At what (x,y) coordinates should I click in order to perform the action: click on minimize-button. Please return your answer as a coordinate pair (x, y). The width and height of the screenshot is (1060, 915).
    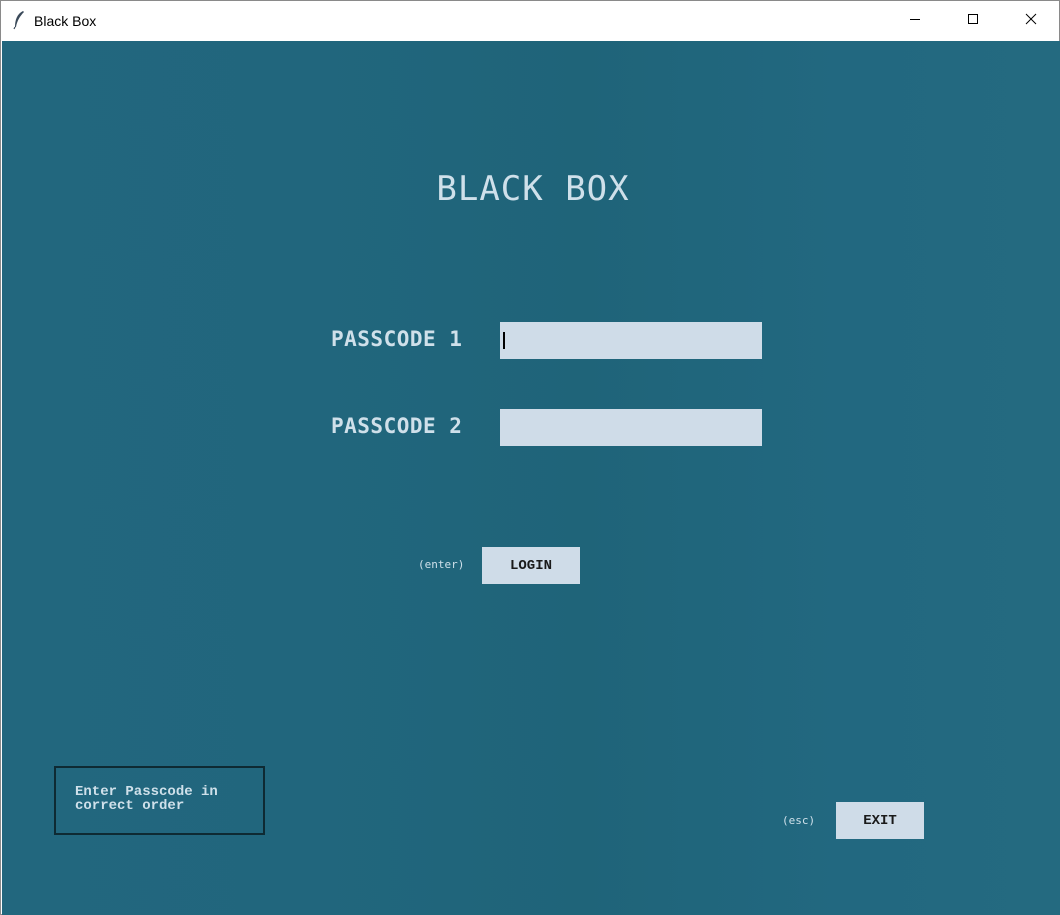
    Looking at the image, I should click on (915, 20).